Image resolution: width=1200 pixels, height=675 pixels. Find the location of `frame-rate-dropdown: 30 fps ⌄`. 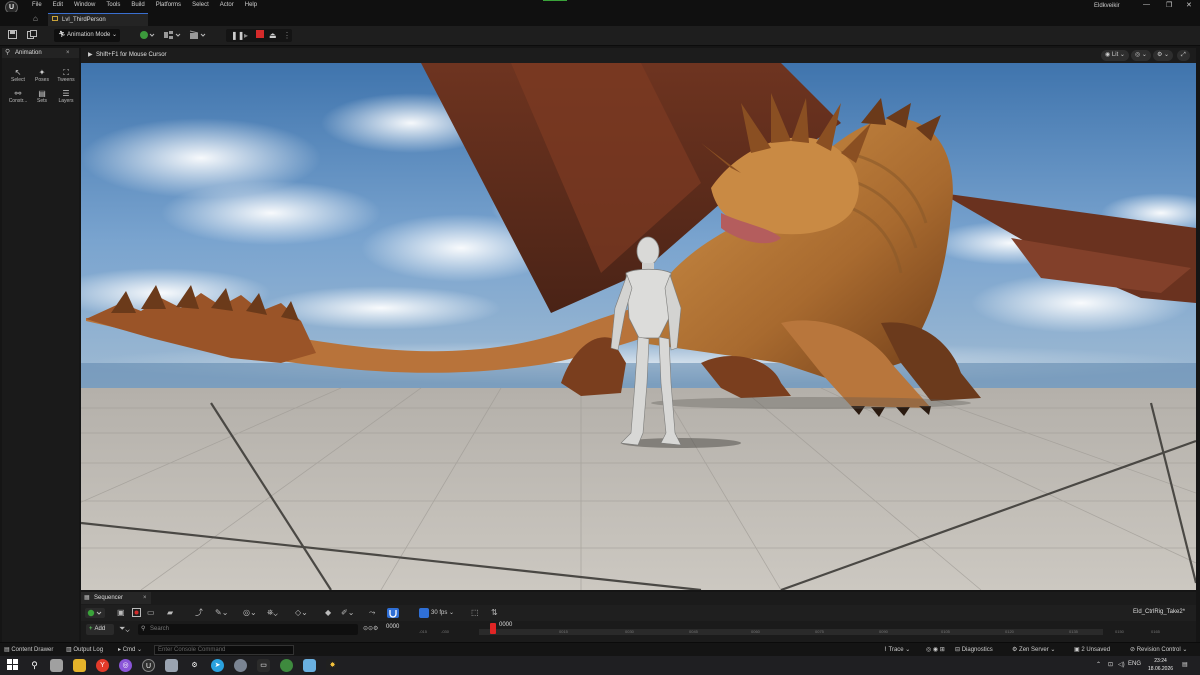

frame-rate-dropdown: 30 fps ⌄ is located at coordinates (441, 613).